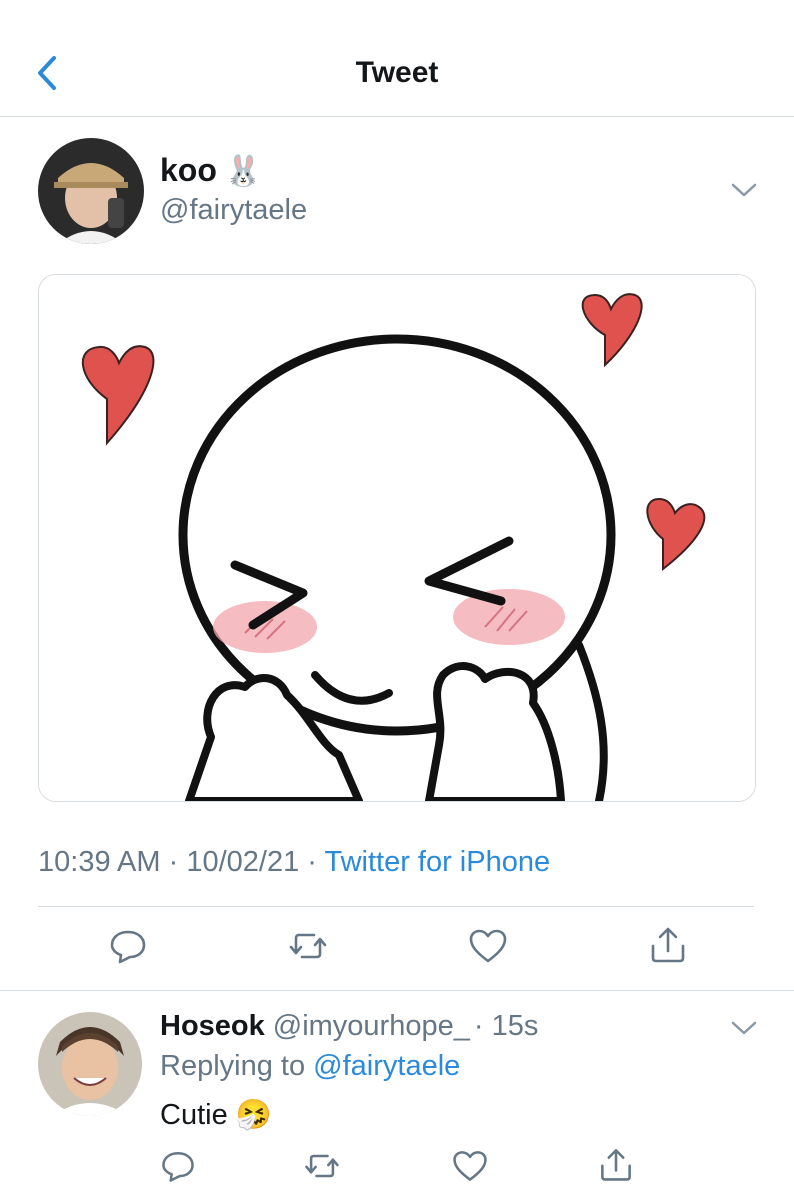  What do you see at coordinates (188, 170) in the screenshot?
I see `author-name-text: koo` at bounding box center [188, 170].